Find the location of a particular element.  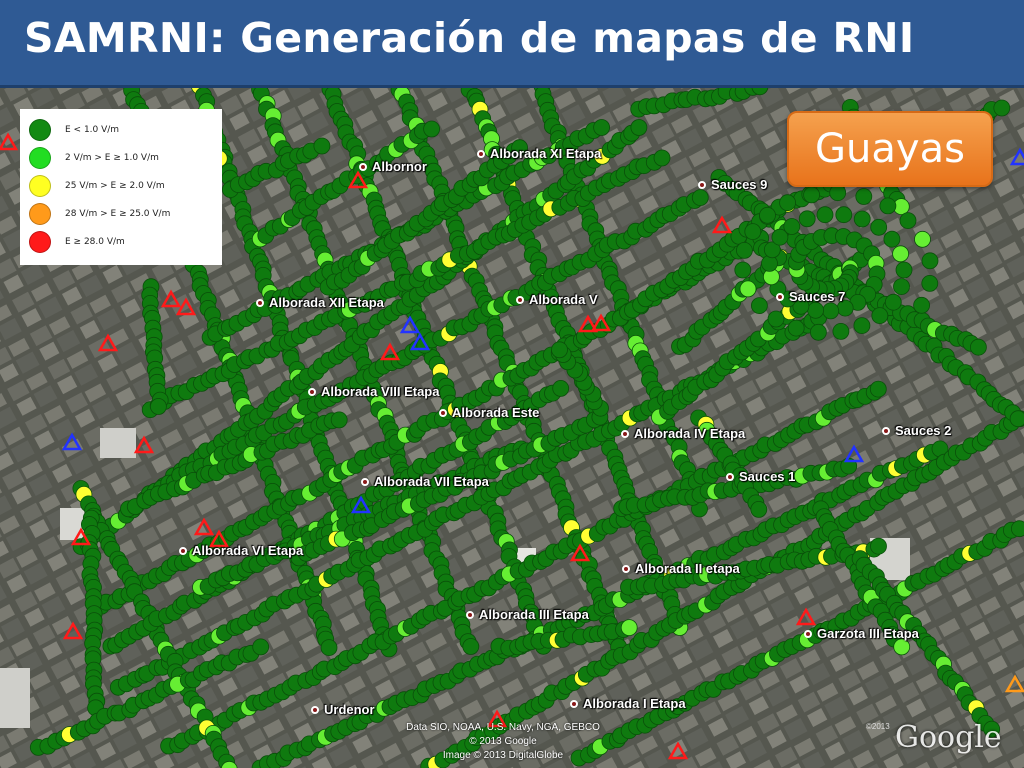

legend-item: E ≥ 28.0 V/m is located at coordinates (77, 242).